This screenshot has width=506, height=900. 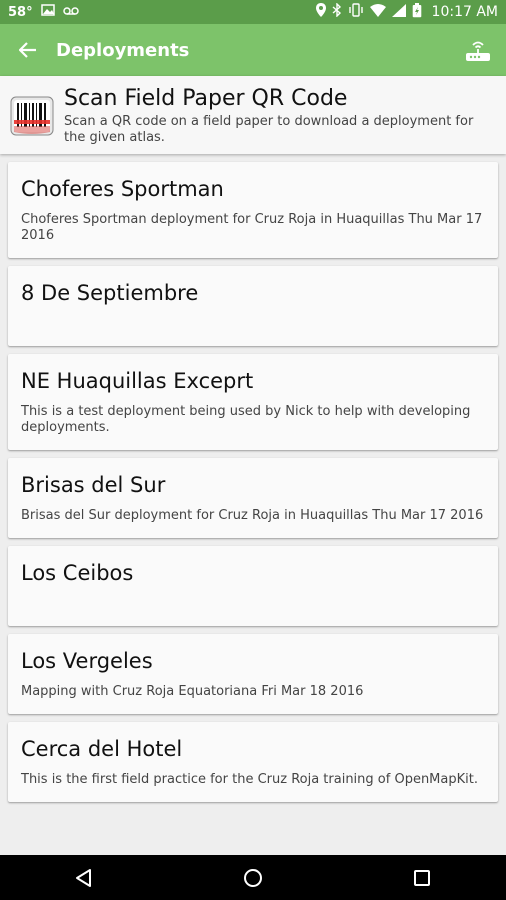 What do you see at coordinates (70, 12) in the screenshot?
I see `voicemail-icon` at bounding box center [70, 12].